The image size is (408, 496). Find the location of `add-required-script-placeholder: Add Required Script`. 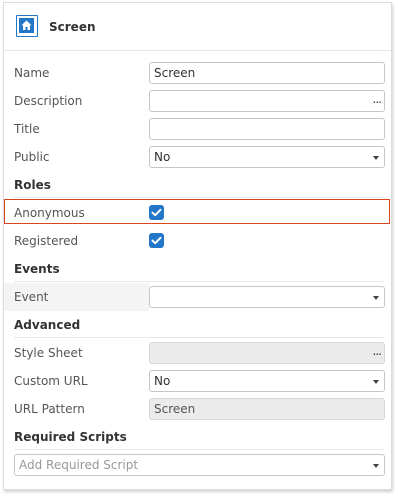

add-required-script-placeholder: Add Required Script is located at coordinates (79, 465).